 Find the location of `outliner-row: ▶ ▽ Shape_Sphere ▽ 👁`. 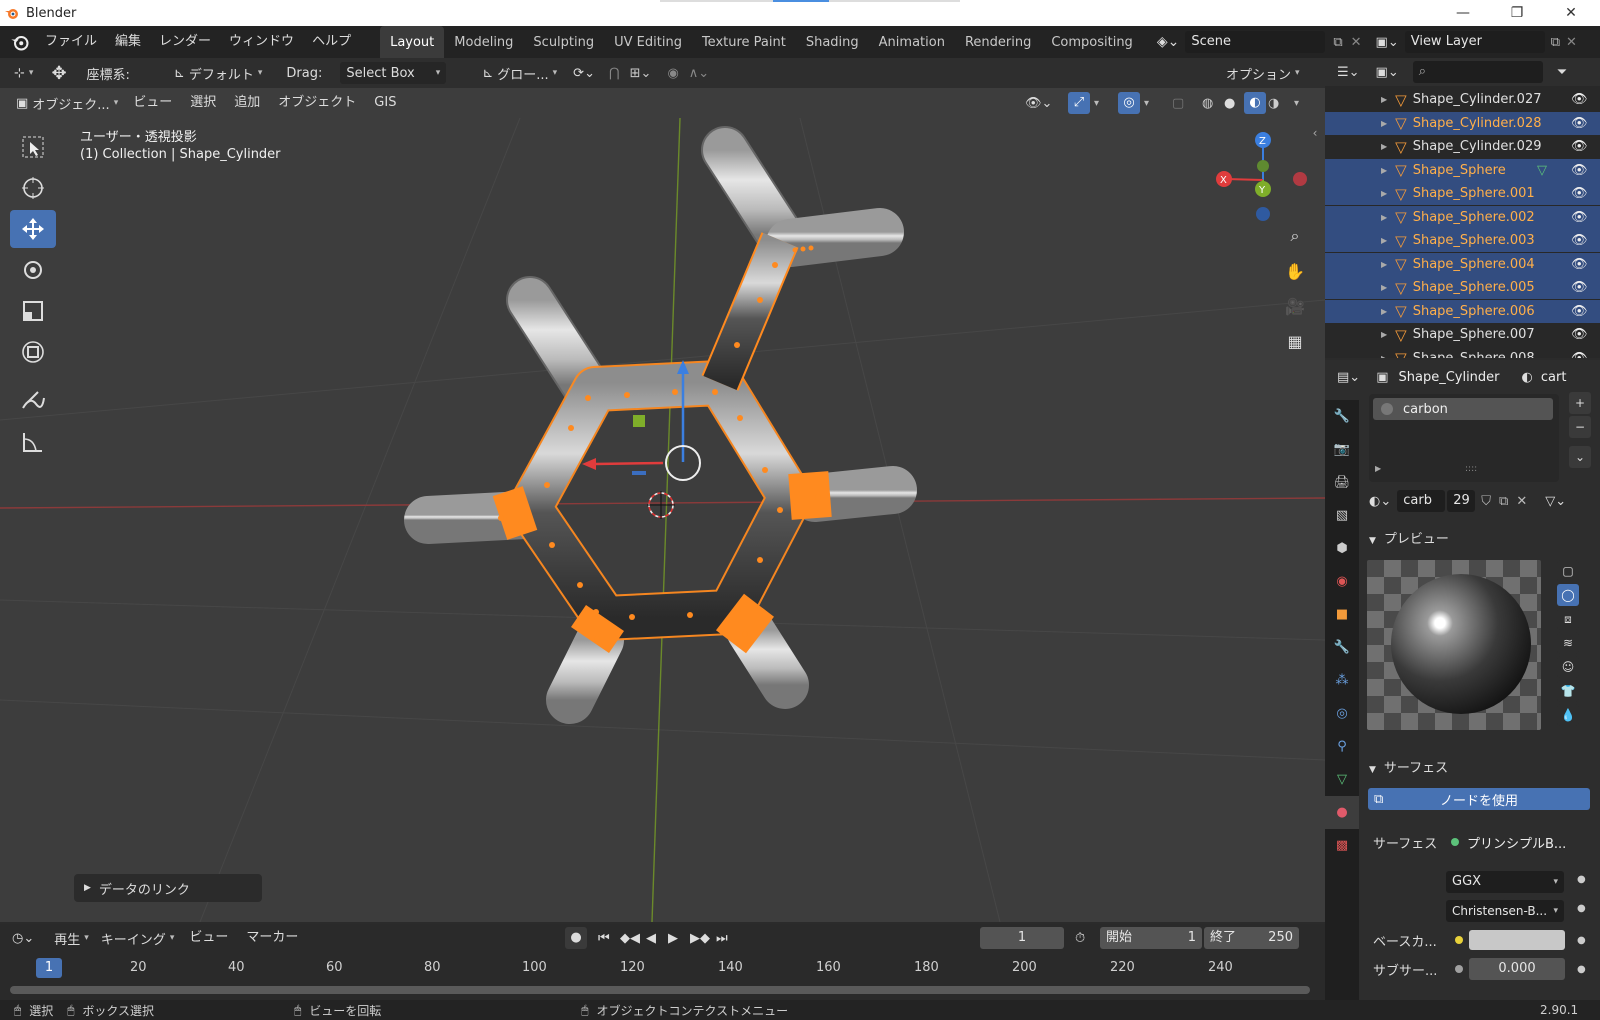

outliner-row: ▶ ▽ Shape_Sphere ▽ 👁 is located at coordinates (1462, 170).